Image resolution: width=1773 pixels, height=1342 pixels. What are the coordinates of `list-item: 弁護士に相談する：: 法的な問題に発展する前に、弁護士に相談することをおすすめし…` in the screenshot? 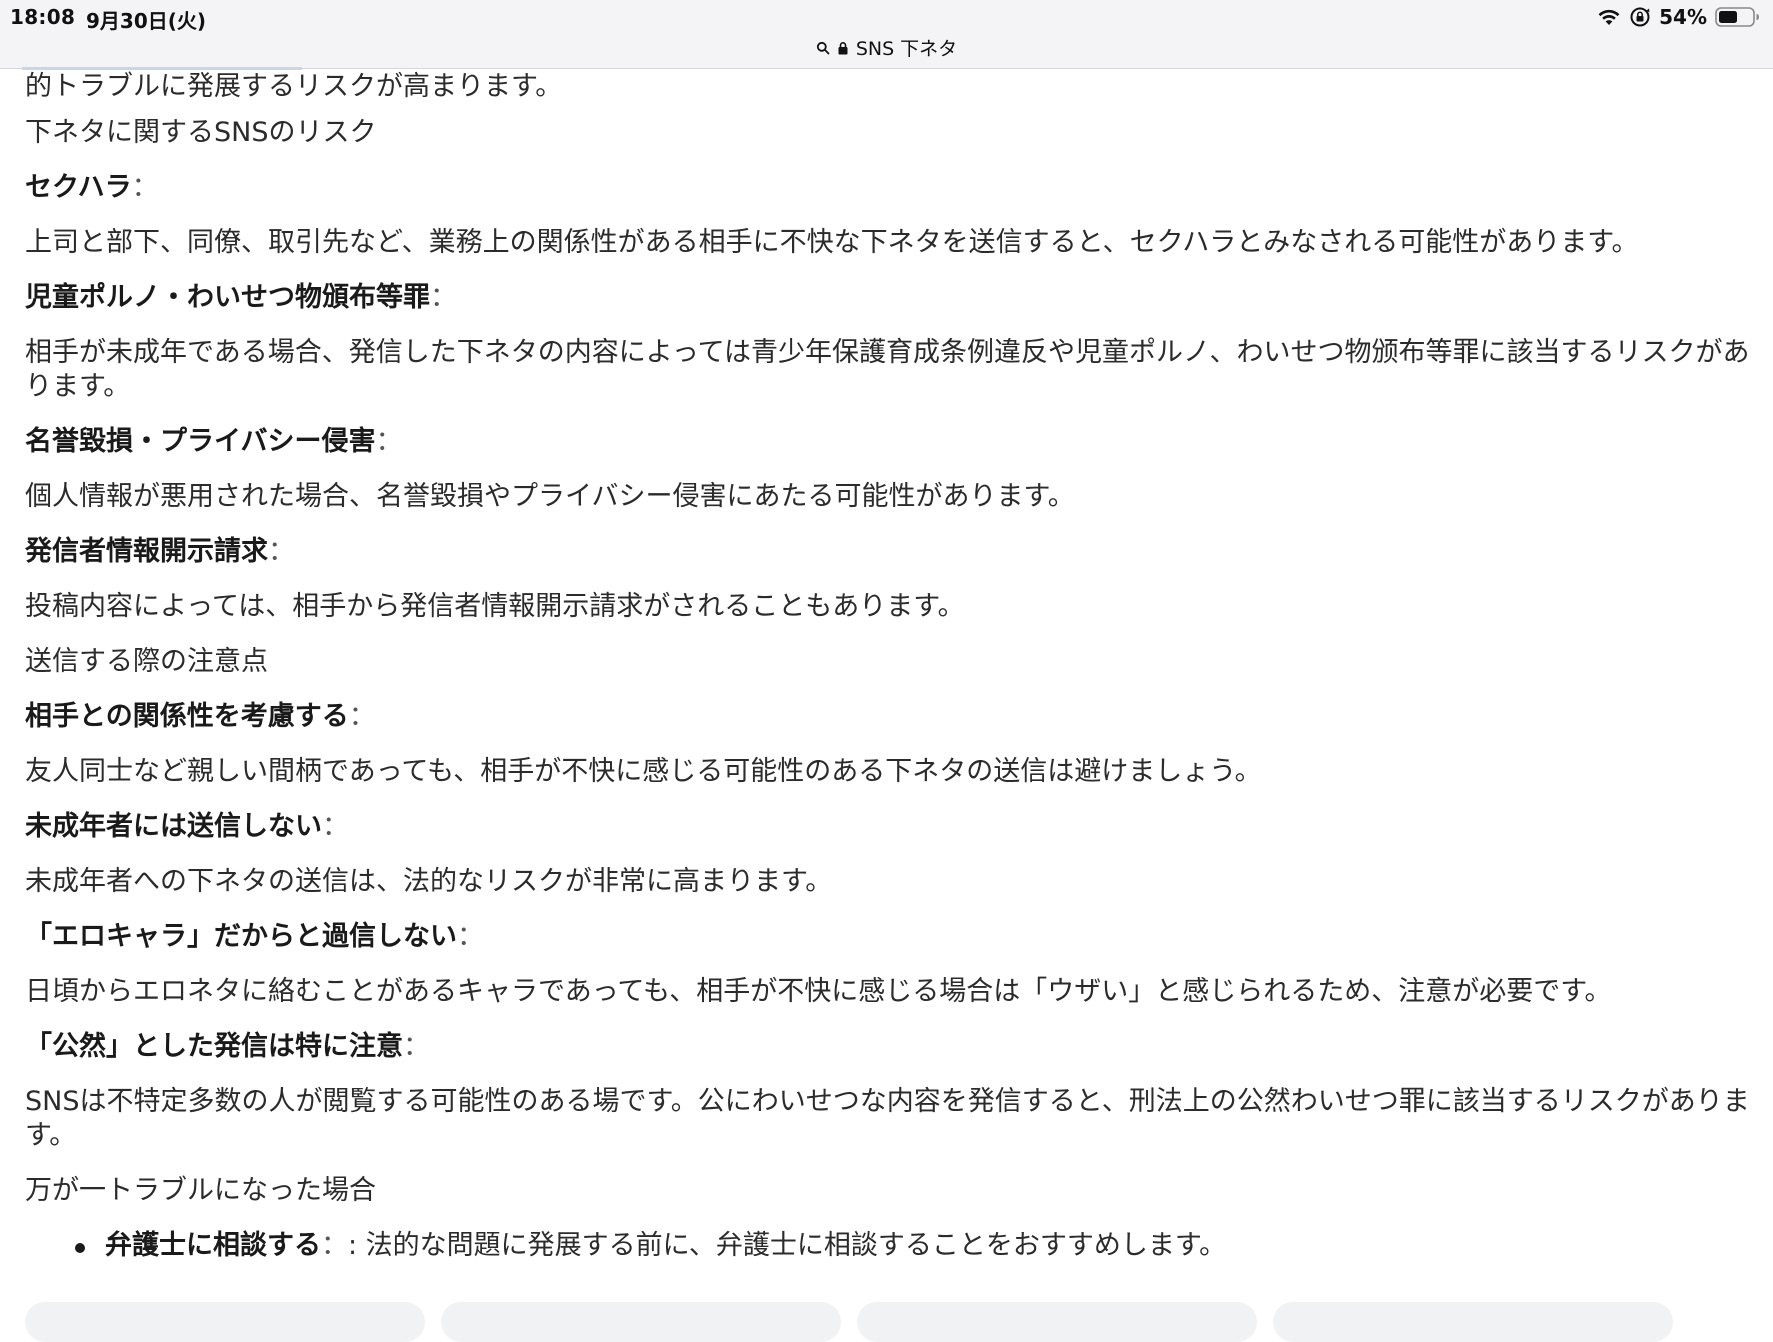 It's located at (915, 1246).